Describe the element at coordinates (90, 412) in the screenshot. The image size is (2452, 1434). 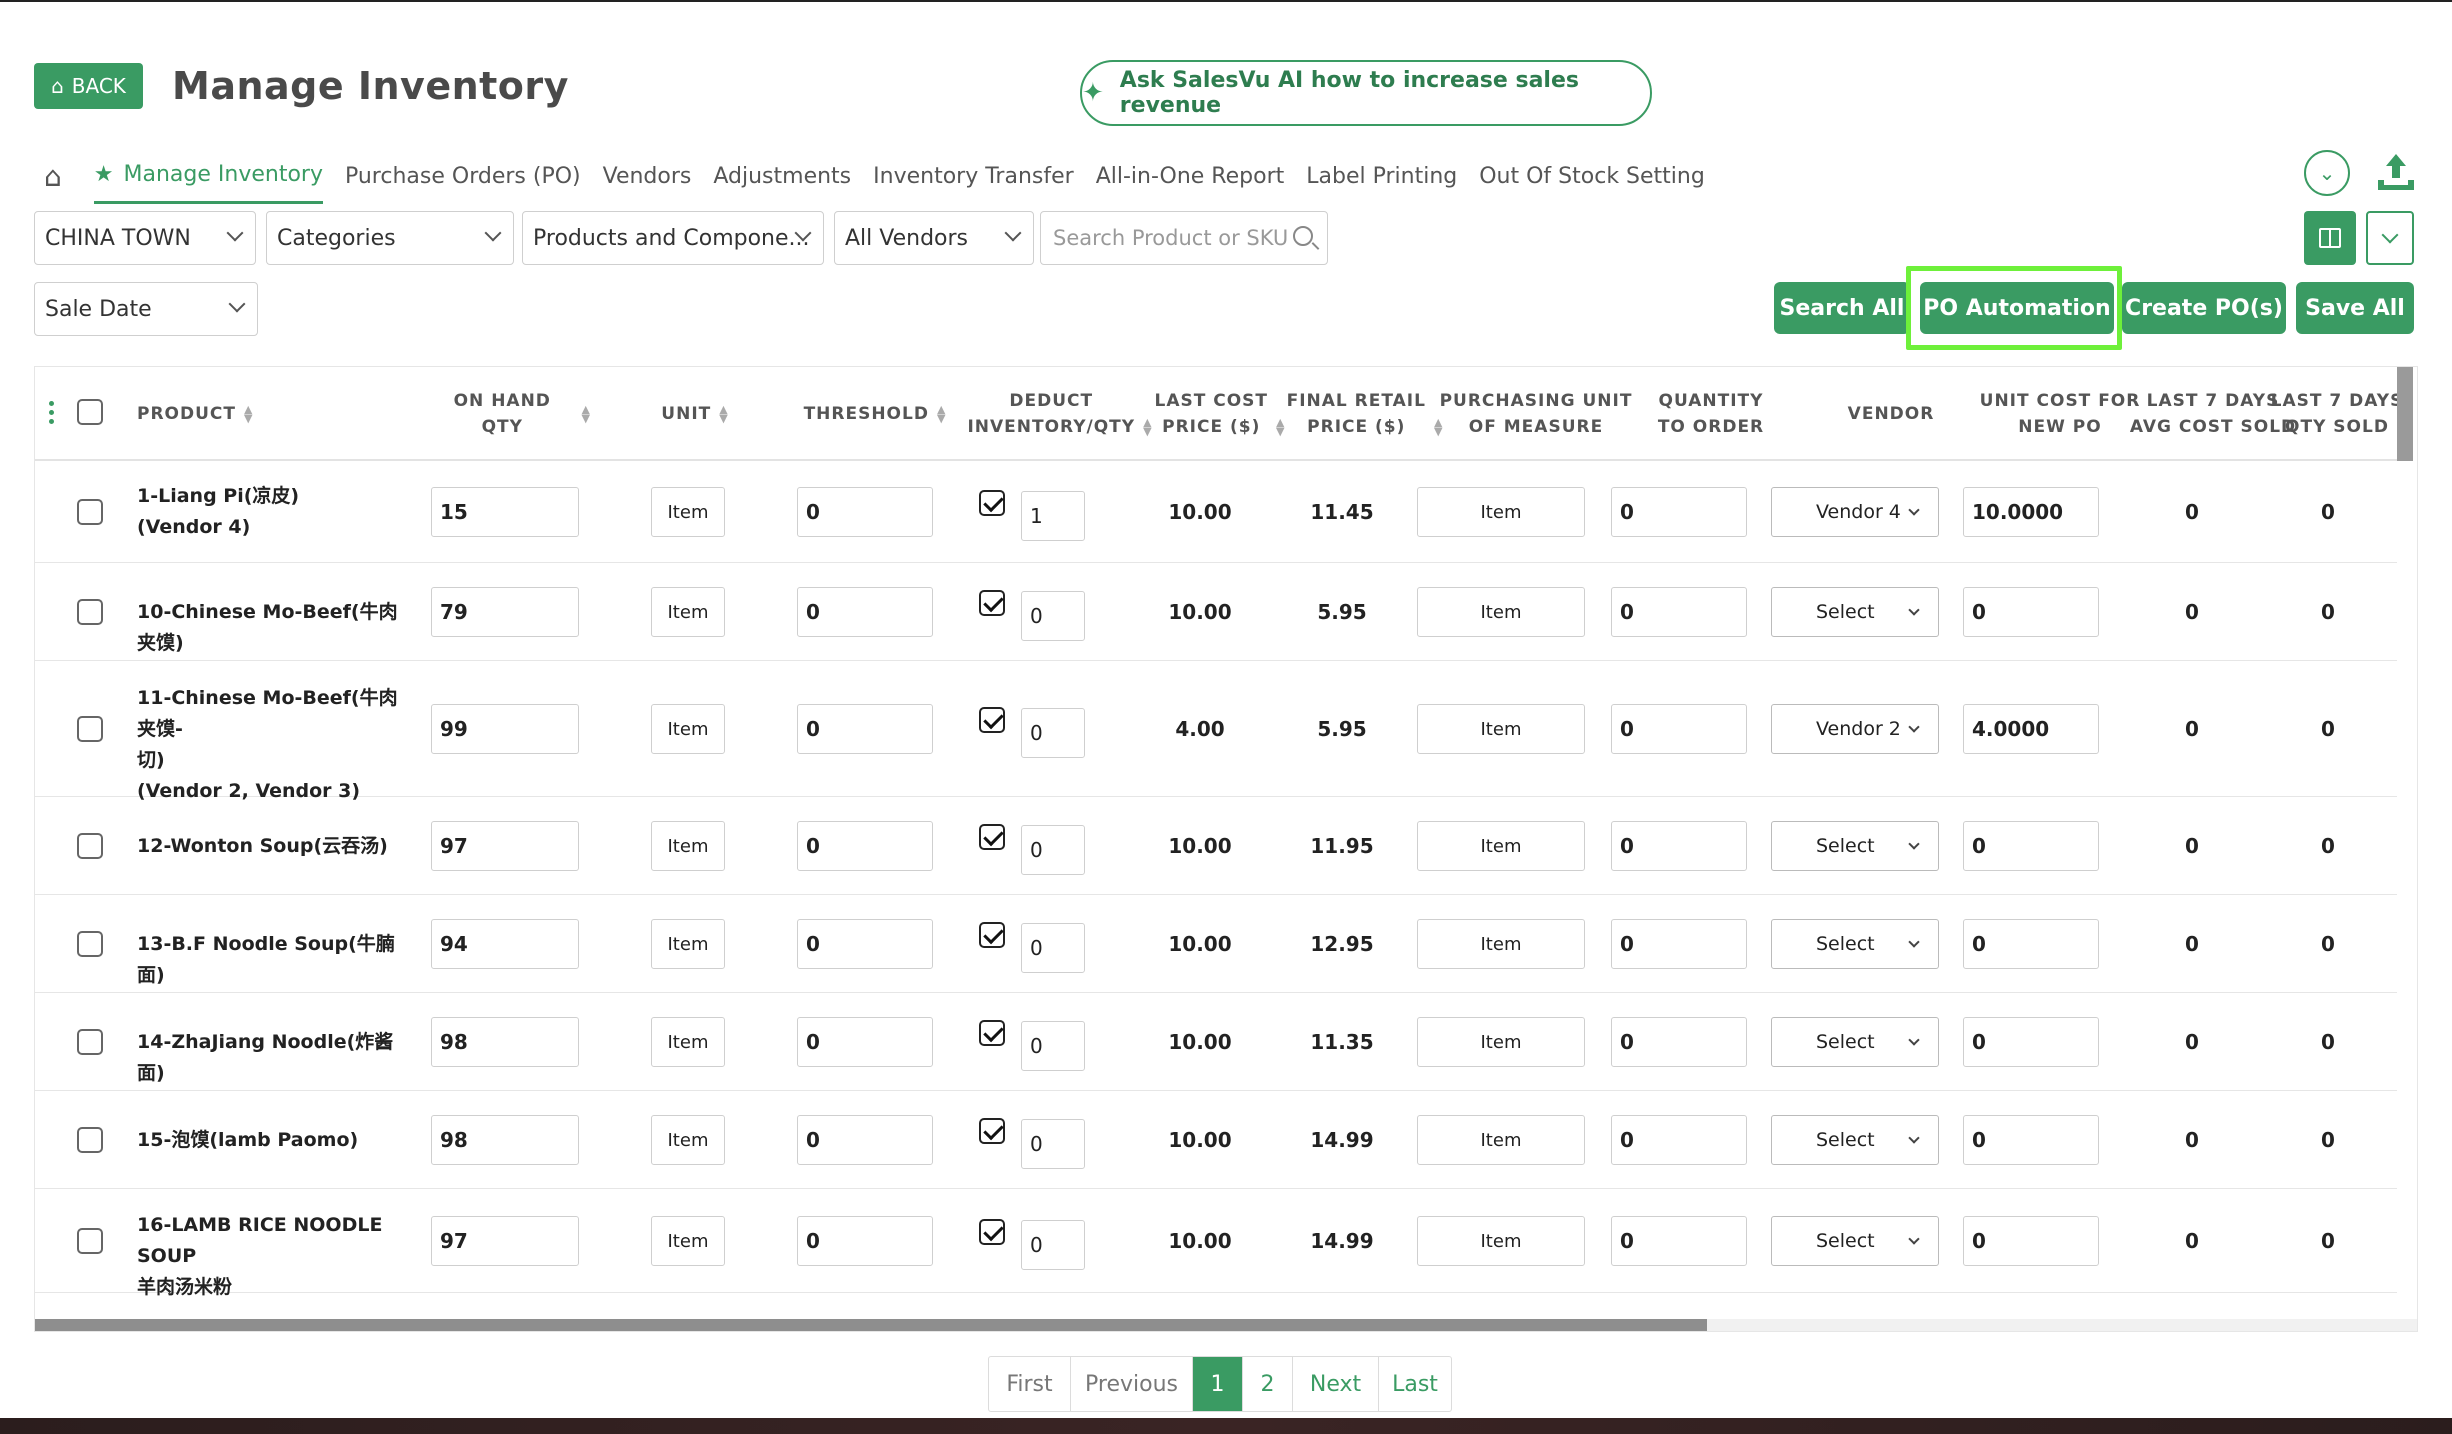
I see `select-all-checkbox` at that location.